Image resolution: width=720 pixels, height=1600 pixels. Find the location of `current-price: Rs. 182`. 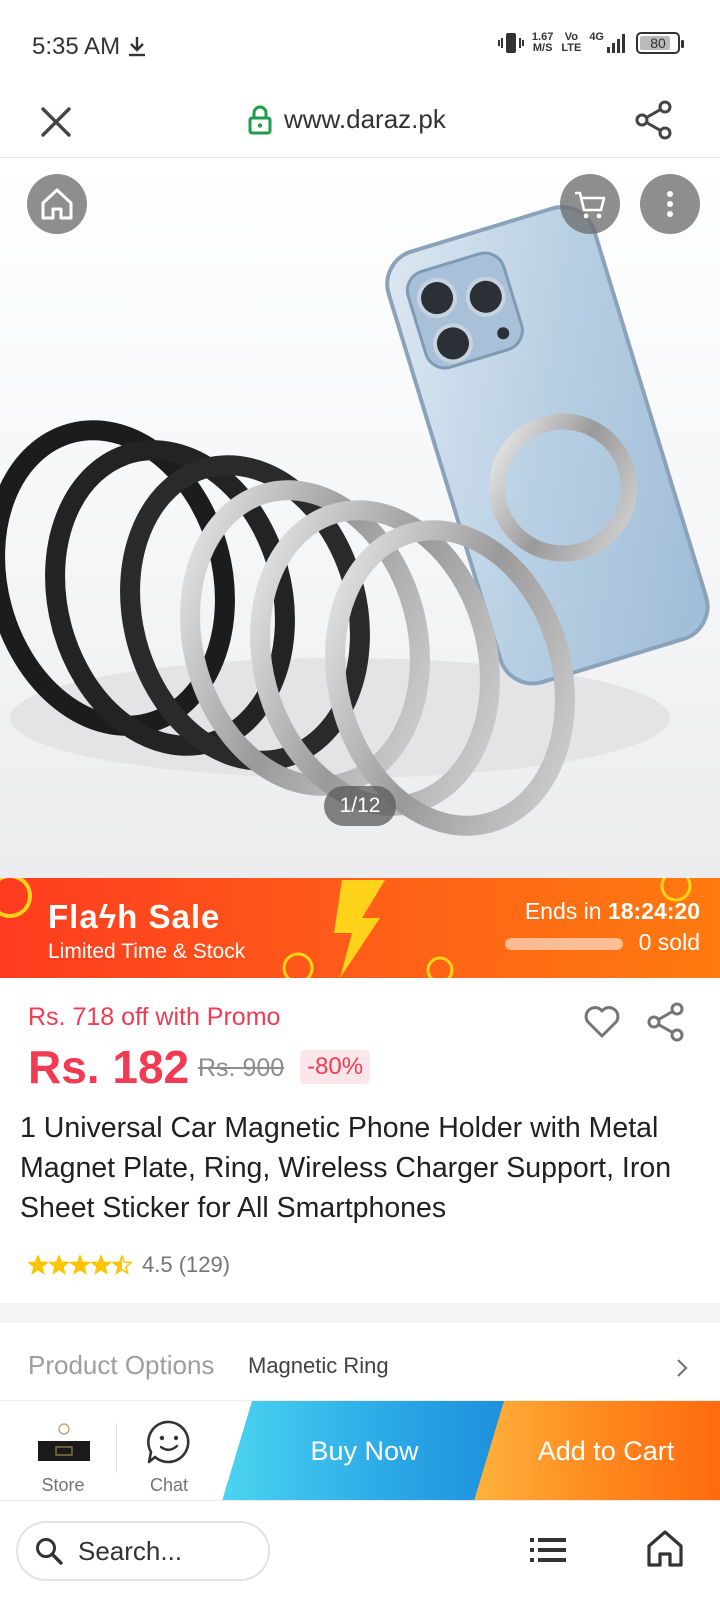

current-price: Rs. 182 is located at coordinates (109, 1067).